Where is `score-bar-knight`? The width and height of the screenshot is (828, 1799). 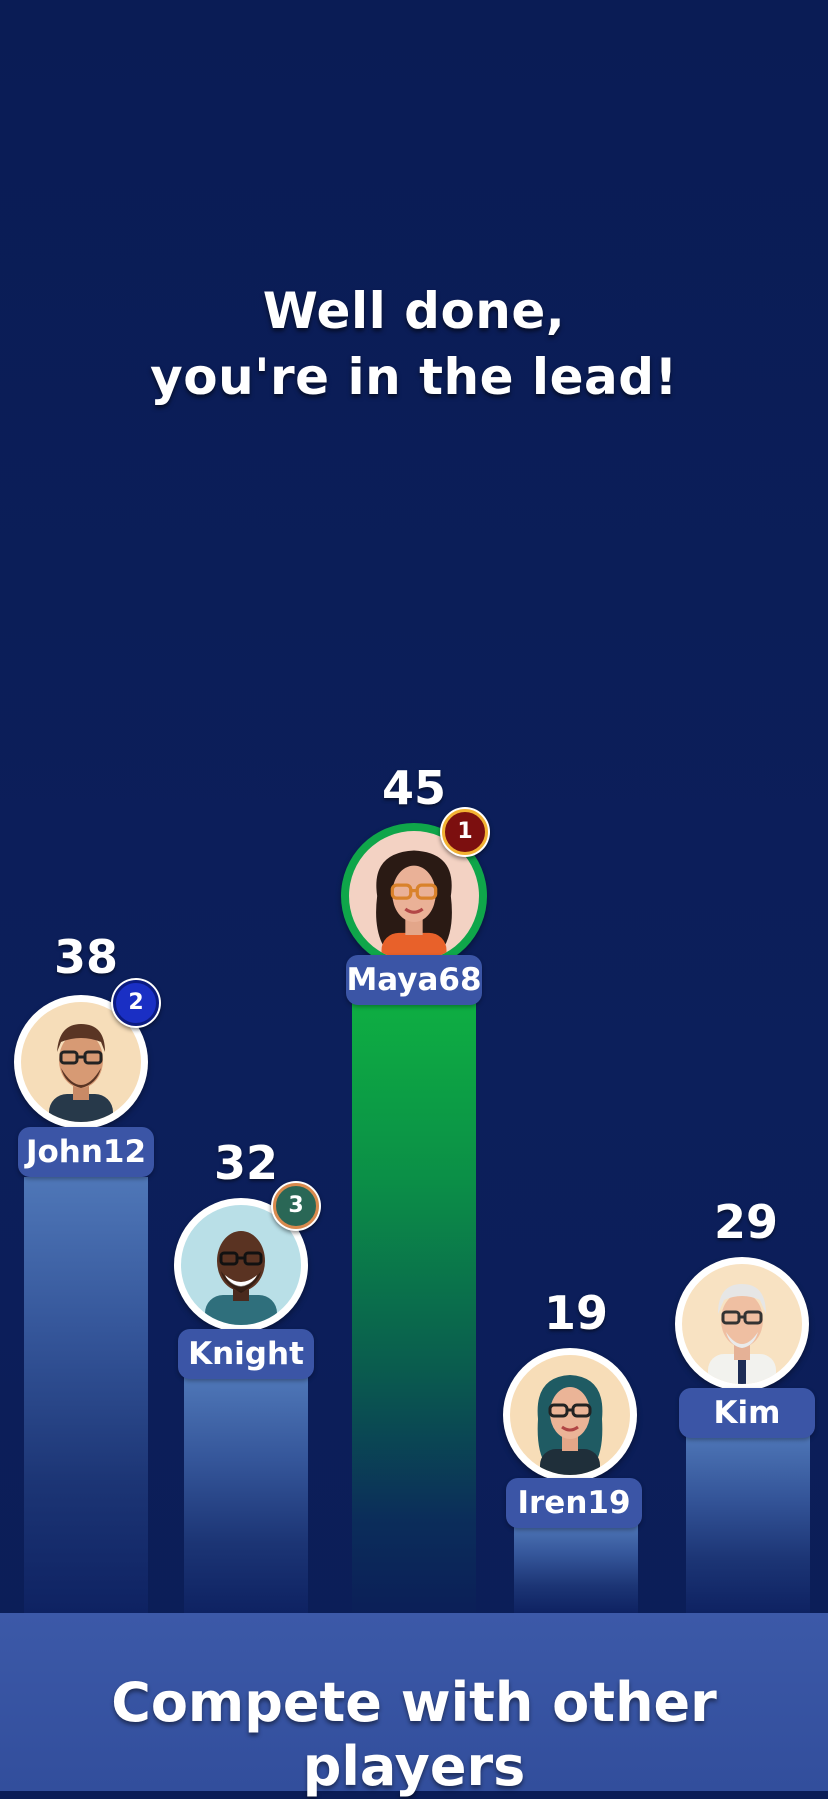
score-bar-knight is located at coordinates (246, 1495).